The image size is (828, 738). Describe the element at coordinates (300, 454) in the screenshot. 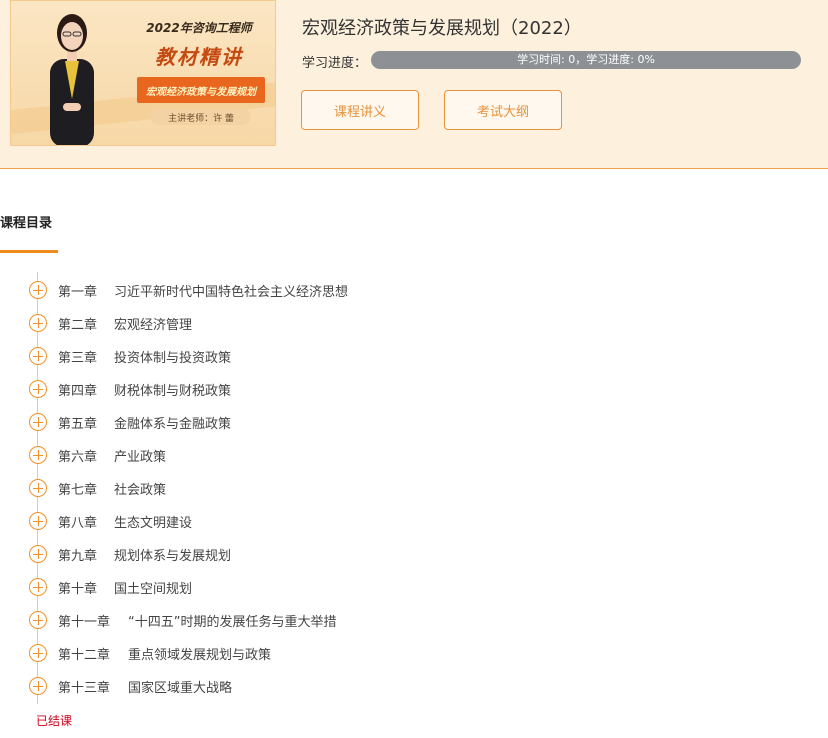

I see `chapter-item: 第六章 产业政策` at that location.